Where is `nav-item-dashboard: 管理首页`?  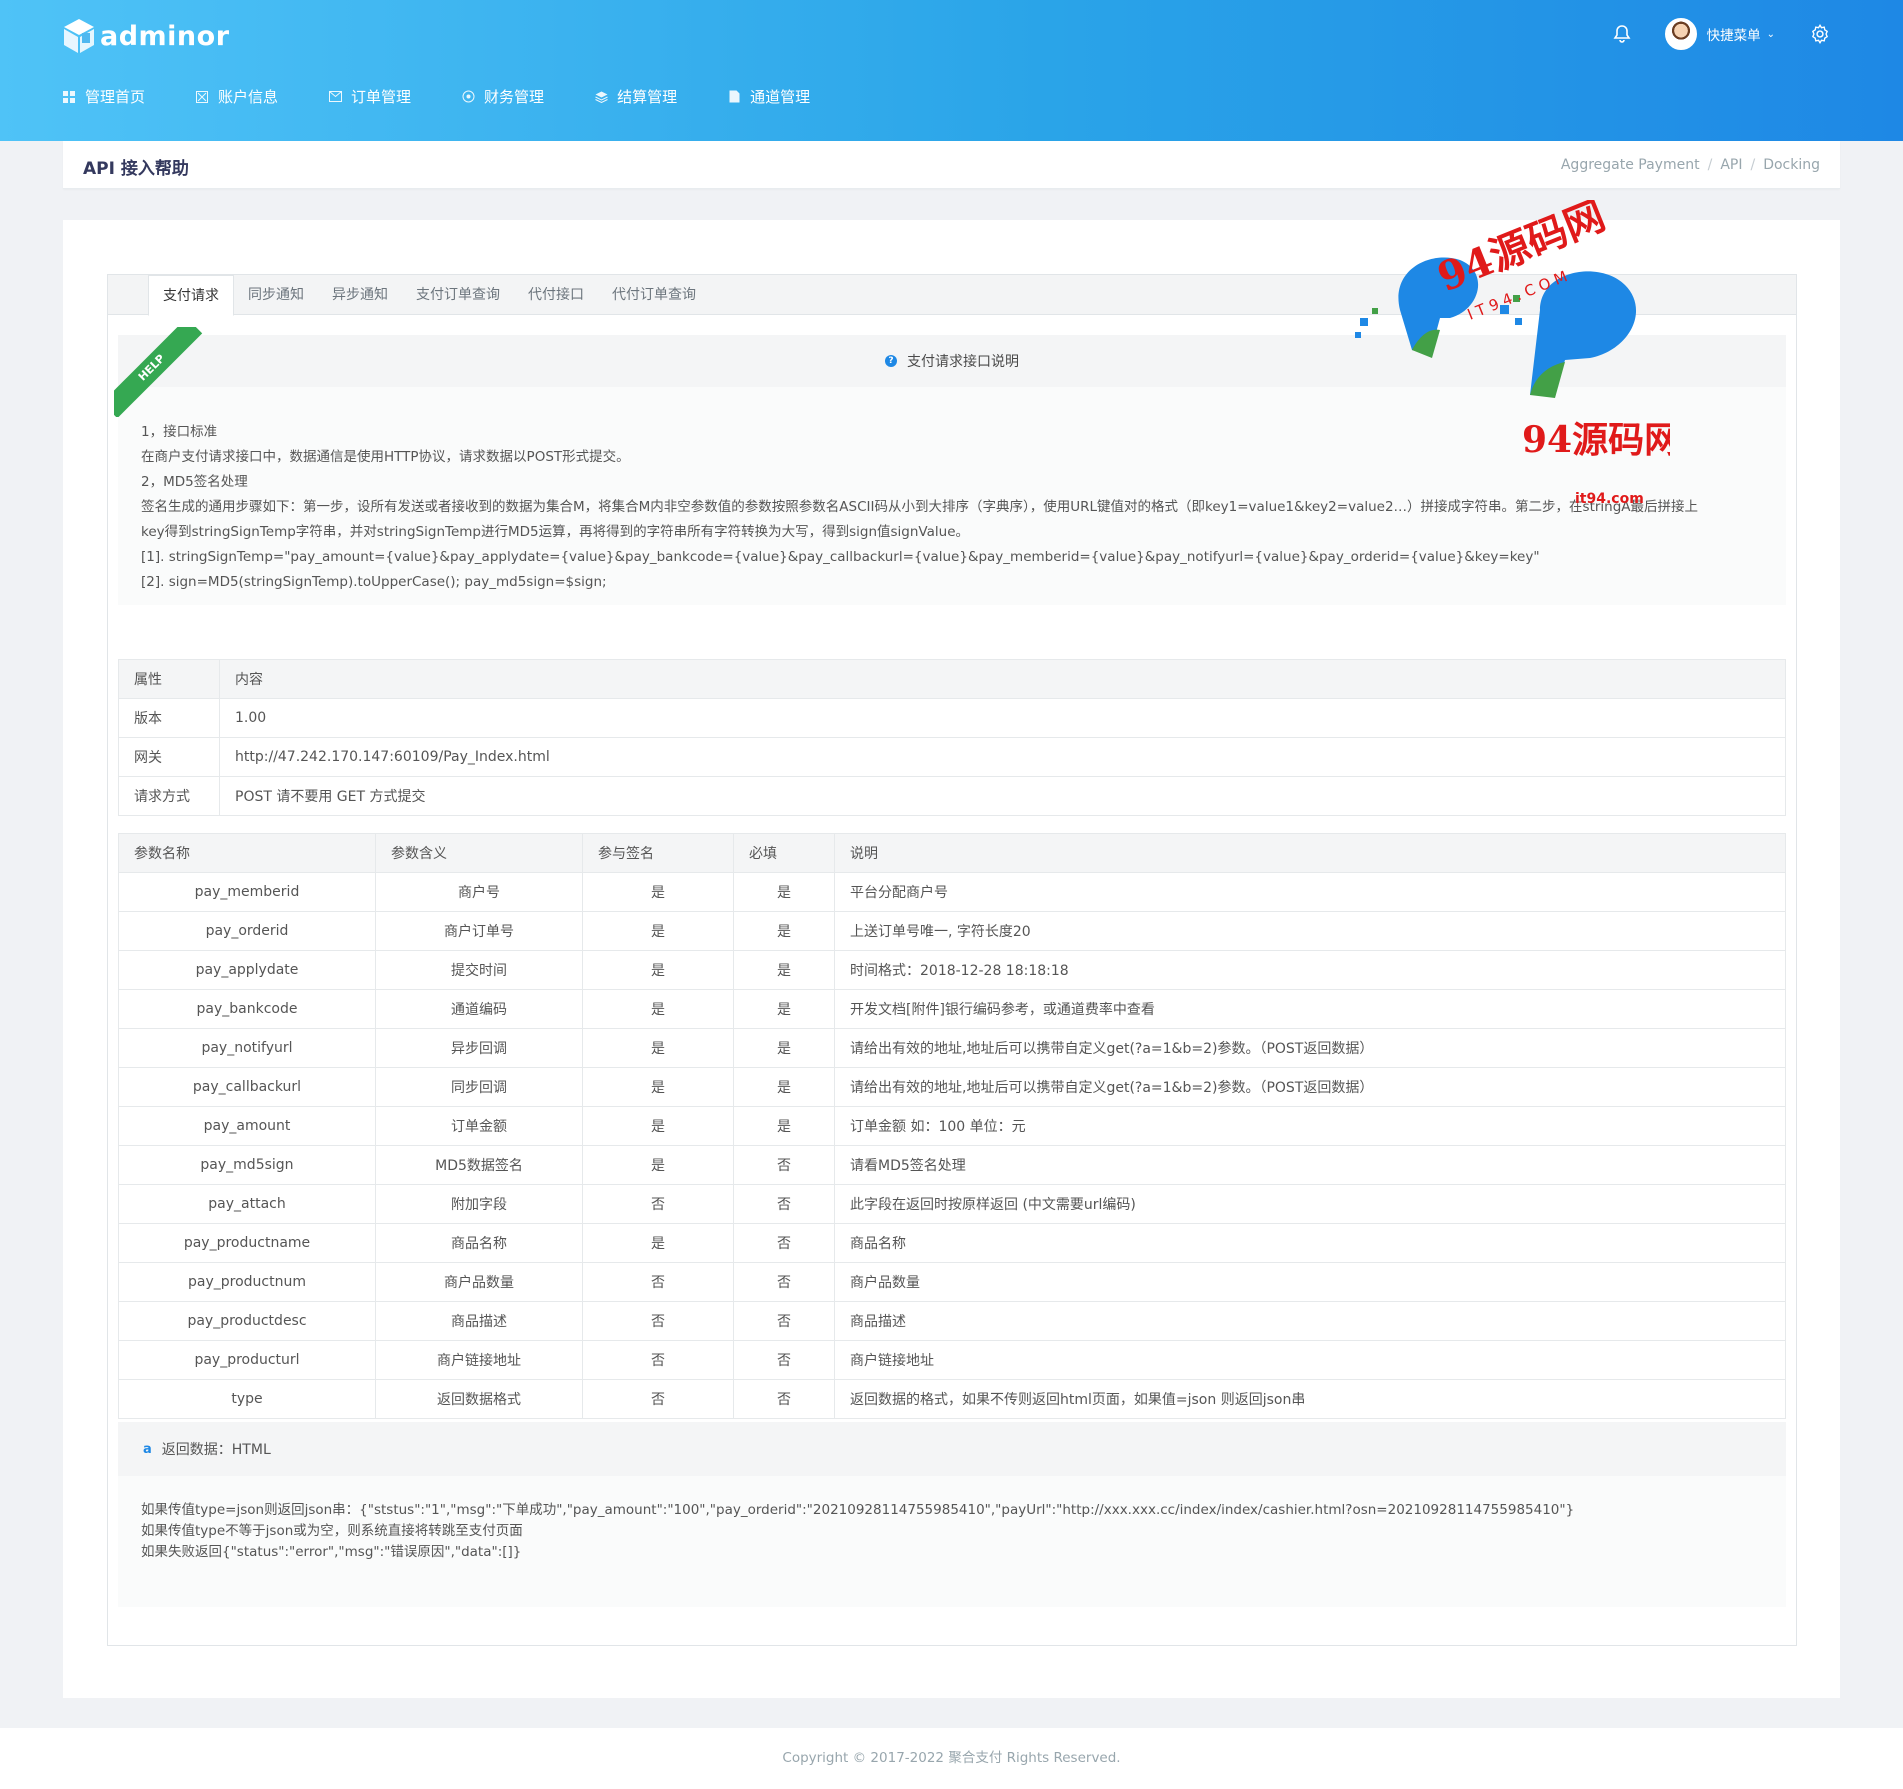 nav-item-dashboard: 管理首页 is located at coordinates (103, 96).